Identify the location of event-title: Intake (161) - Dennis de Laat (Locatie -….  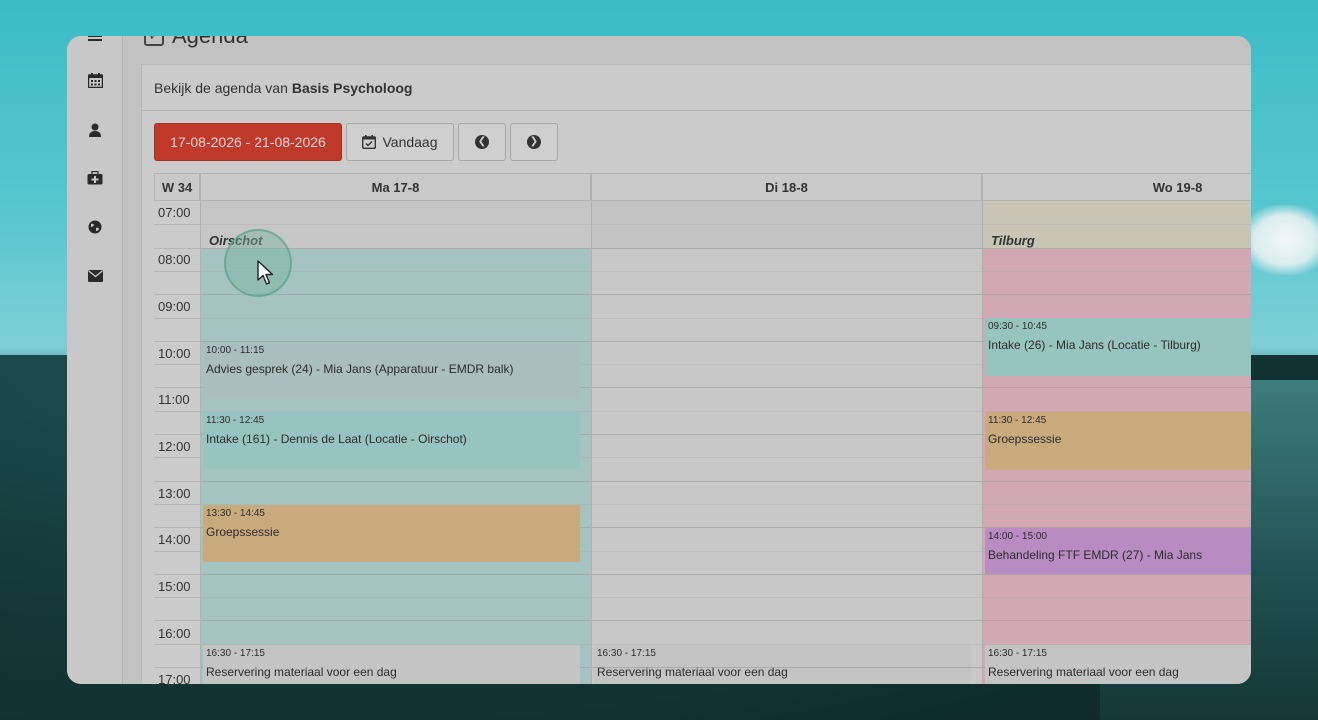
(336, 439).